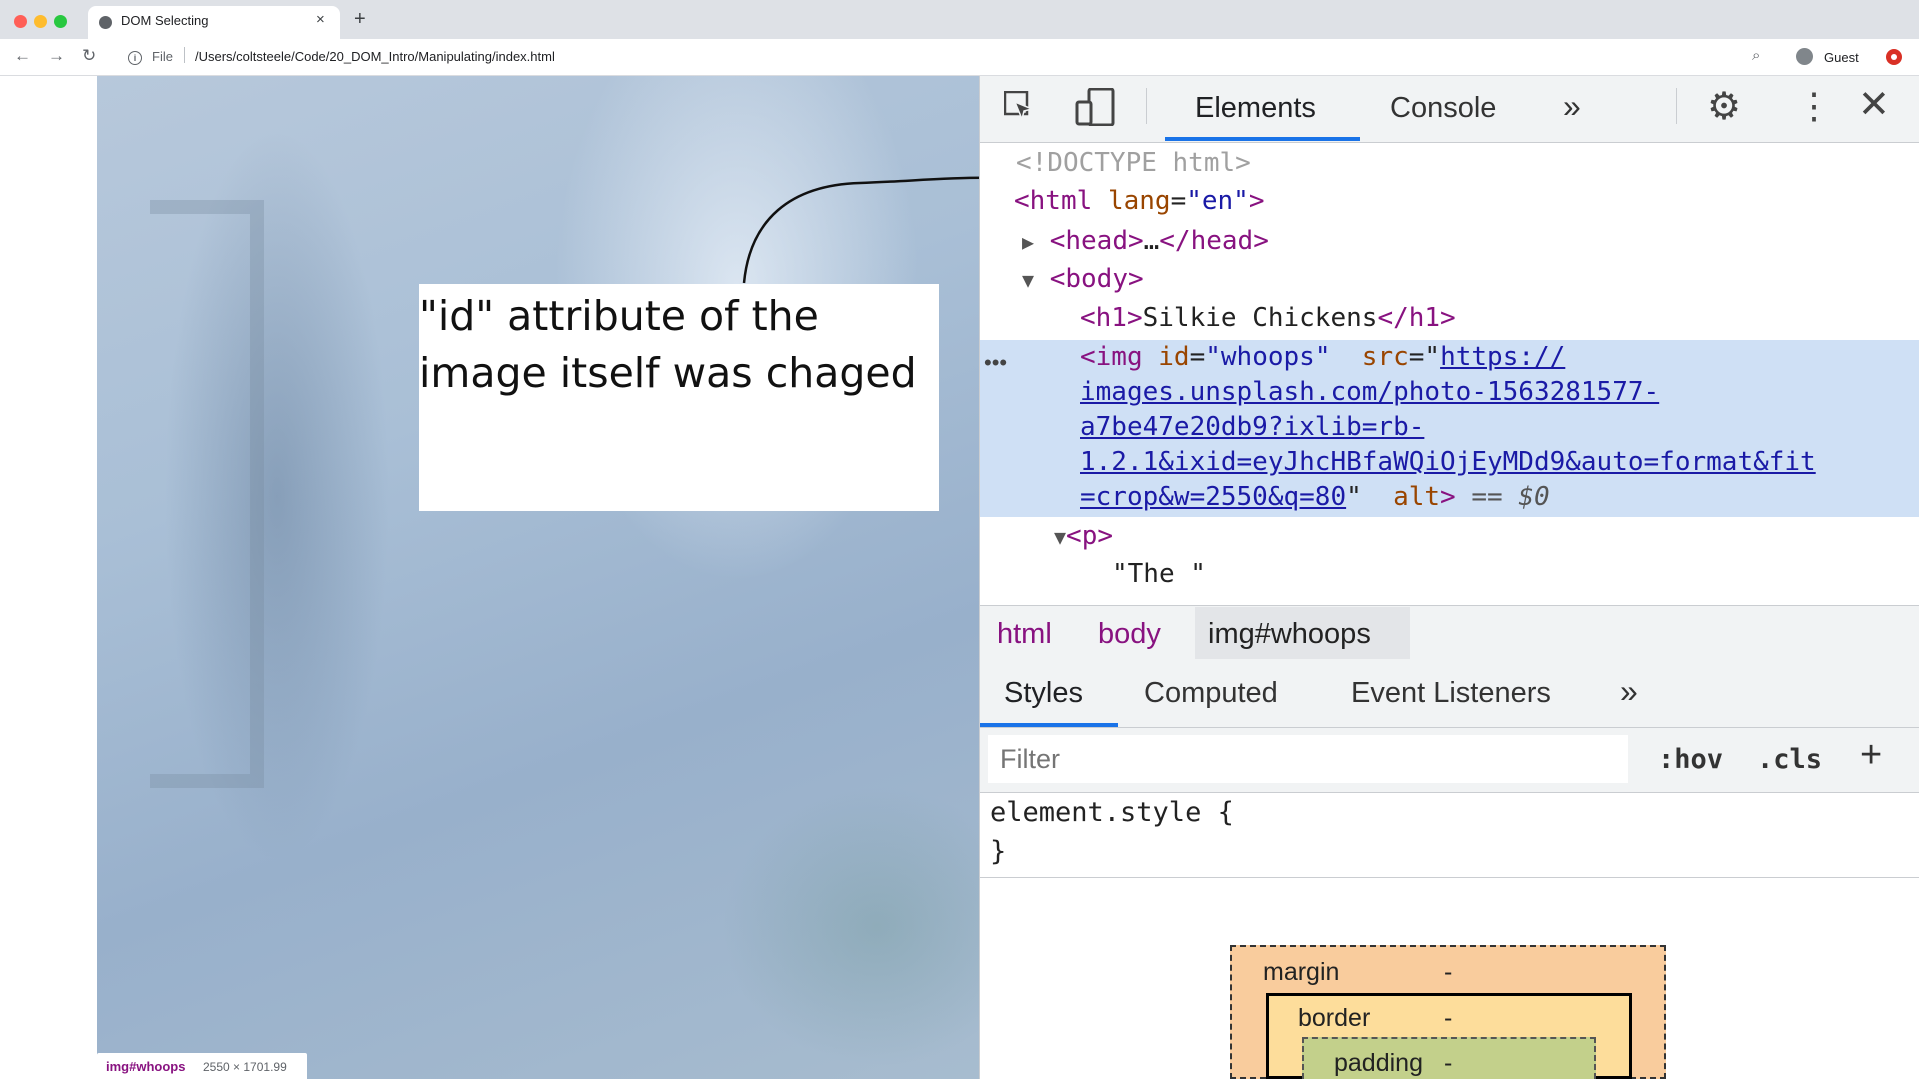 This screenshot has width=1919, height=1079. Describe the element at coordinates (1443, 108) in the screenshot. I see `tab-console: Console` at that location.